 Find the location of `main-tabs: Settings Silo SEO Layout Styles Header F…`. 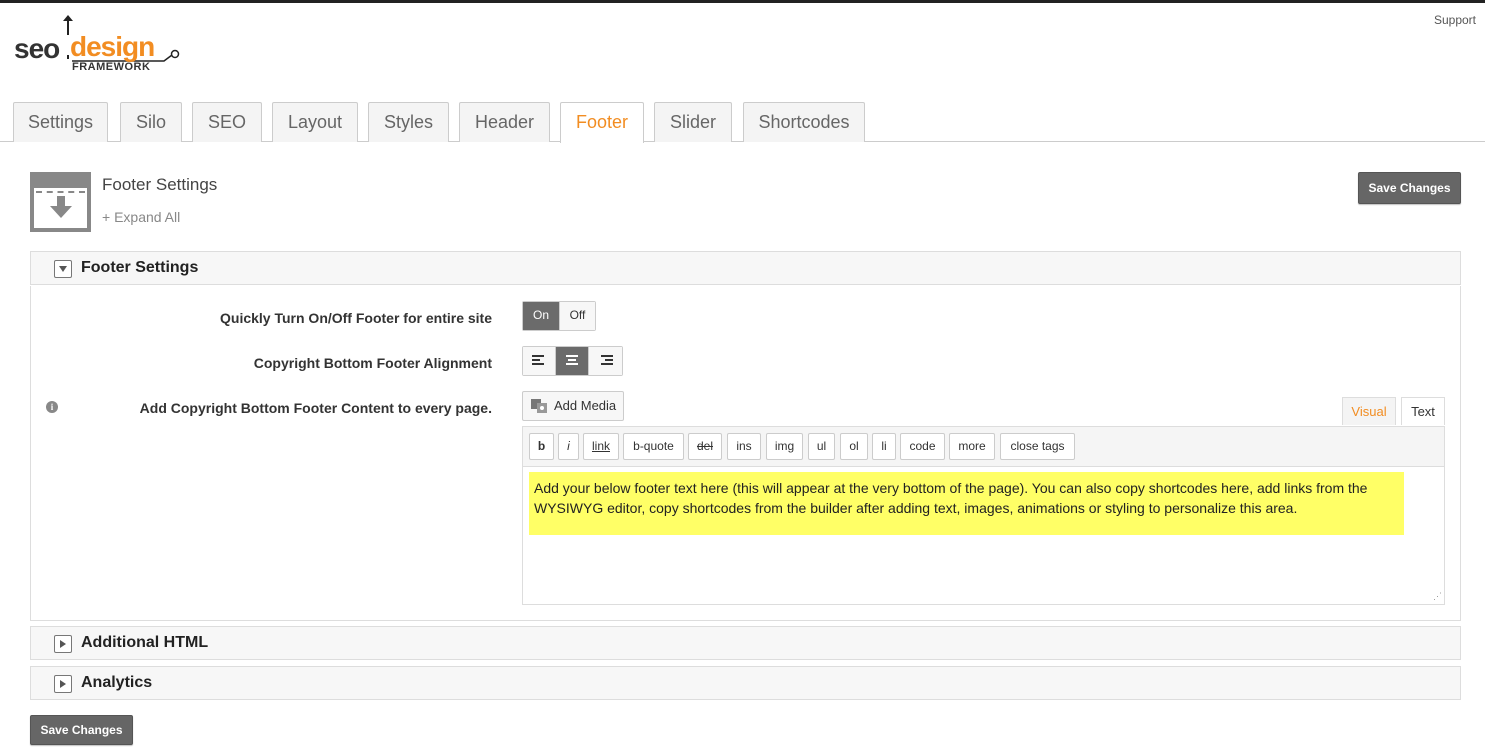

main-tabs: Settings Silo SEO Layout Styles Header F… is located at coordinates (742, 121).